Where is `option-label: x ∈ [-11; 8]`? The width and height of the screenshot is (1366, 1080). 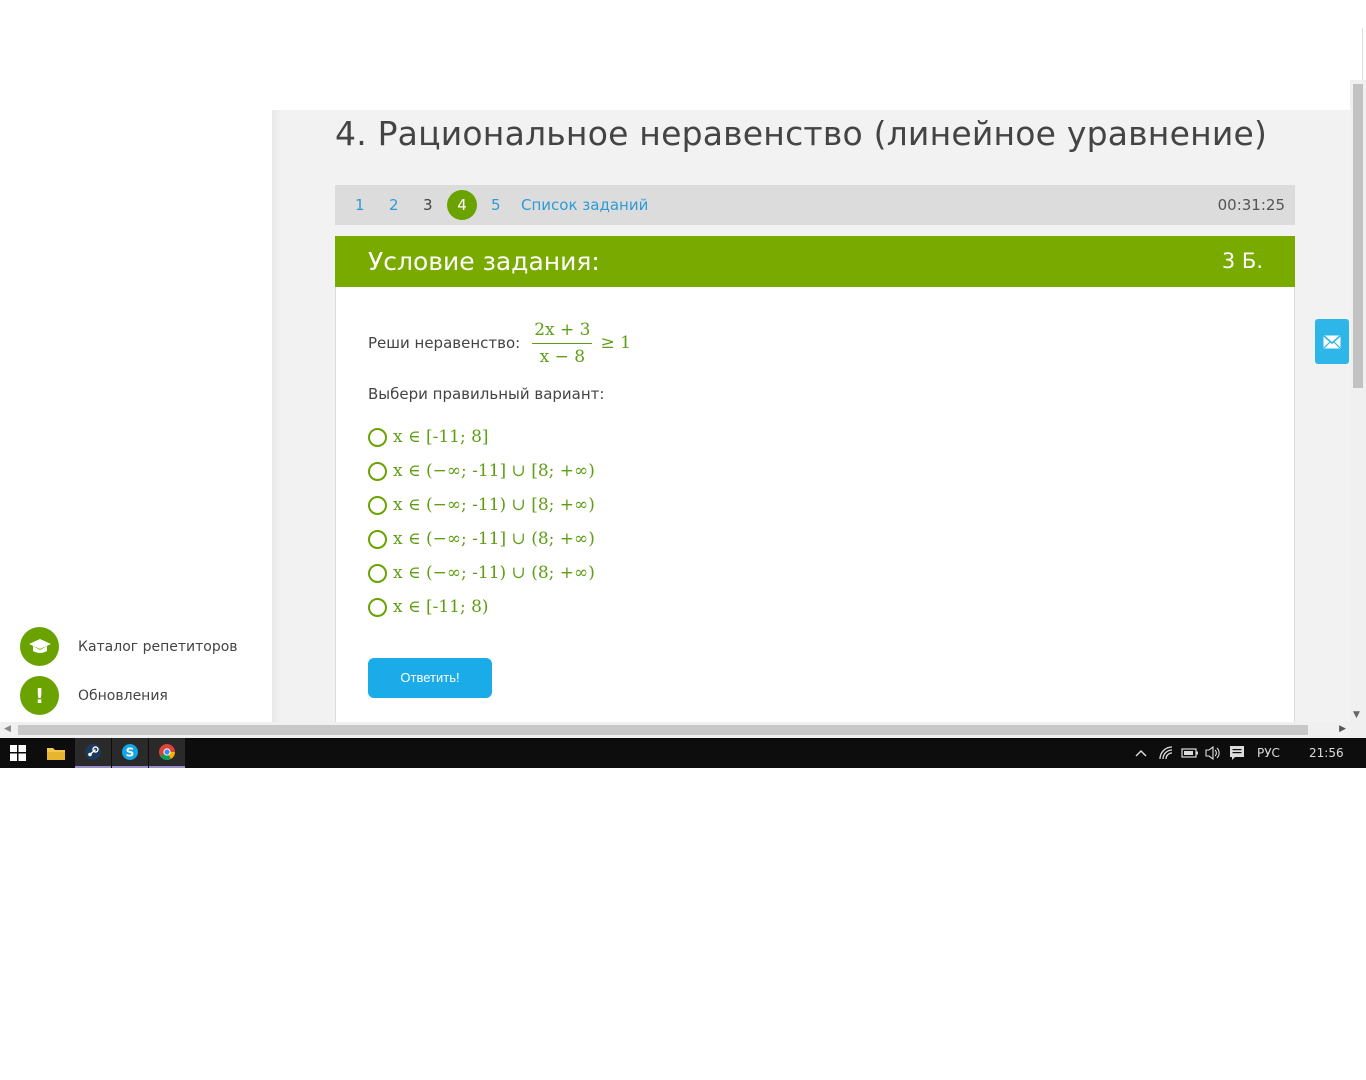 option-label: x ∈ [-11; 8] is located at coordinates (441, 437).